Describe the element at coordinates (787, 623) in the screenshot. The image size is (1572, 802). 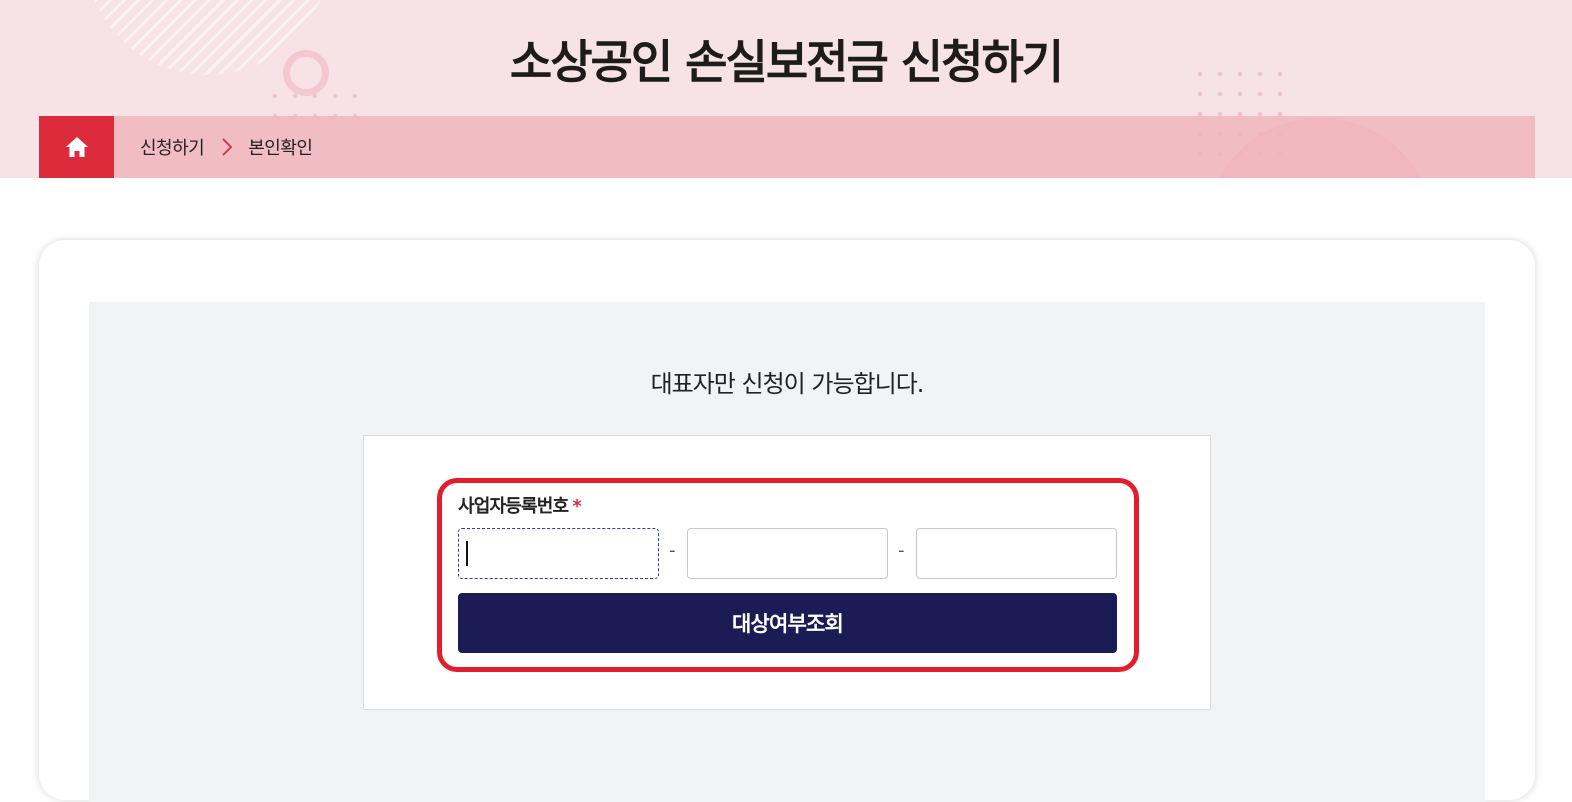
I see `check-eligibility-button: 대상여부조회` at that location.